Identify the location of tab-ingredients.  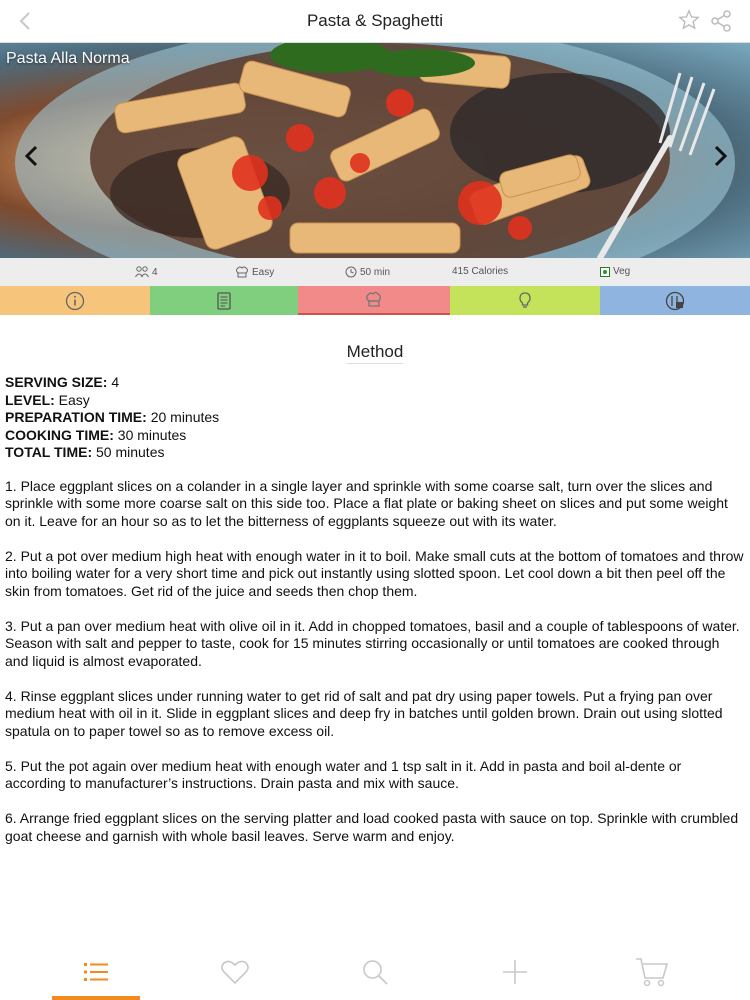
(224, 300).